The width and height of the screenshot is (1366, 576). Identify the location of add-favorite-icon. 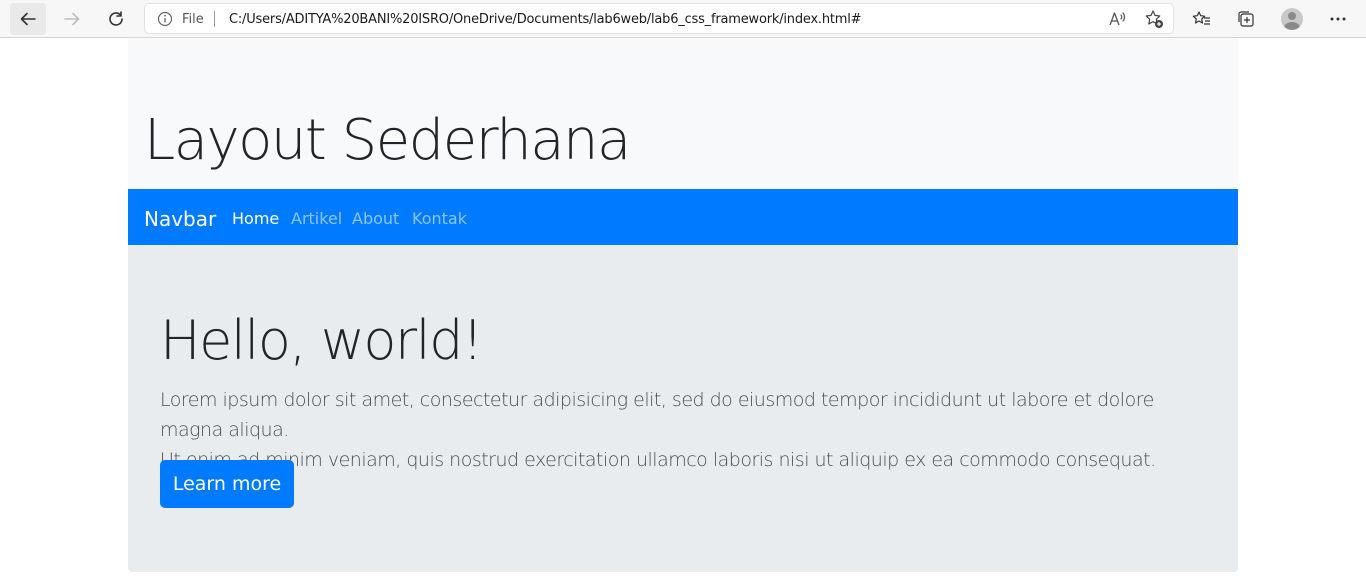
(1154, 19).